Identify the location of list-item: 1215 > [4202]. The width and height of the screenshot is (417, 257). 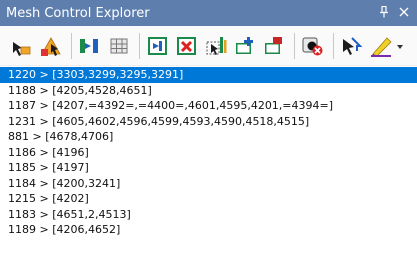
(208, 199).